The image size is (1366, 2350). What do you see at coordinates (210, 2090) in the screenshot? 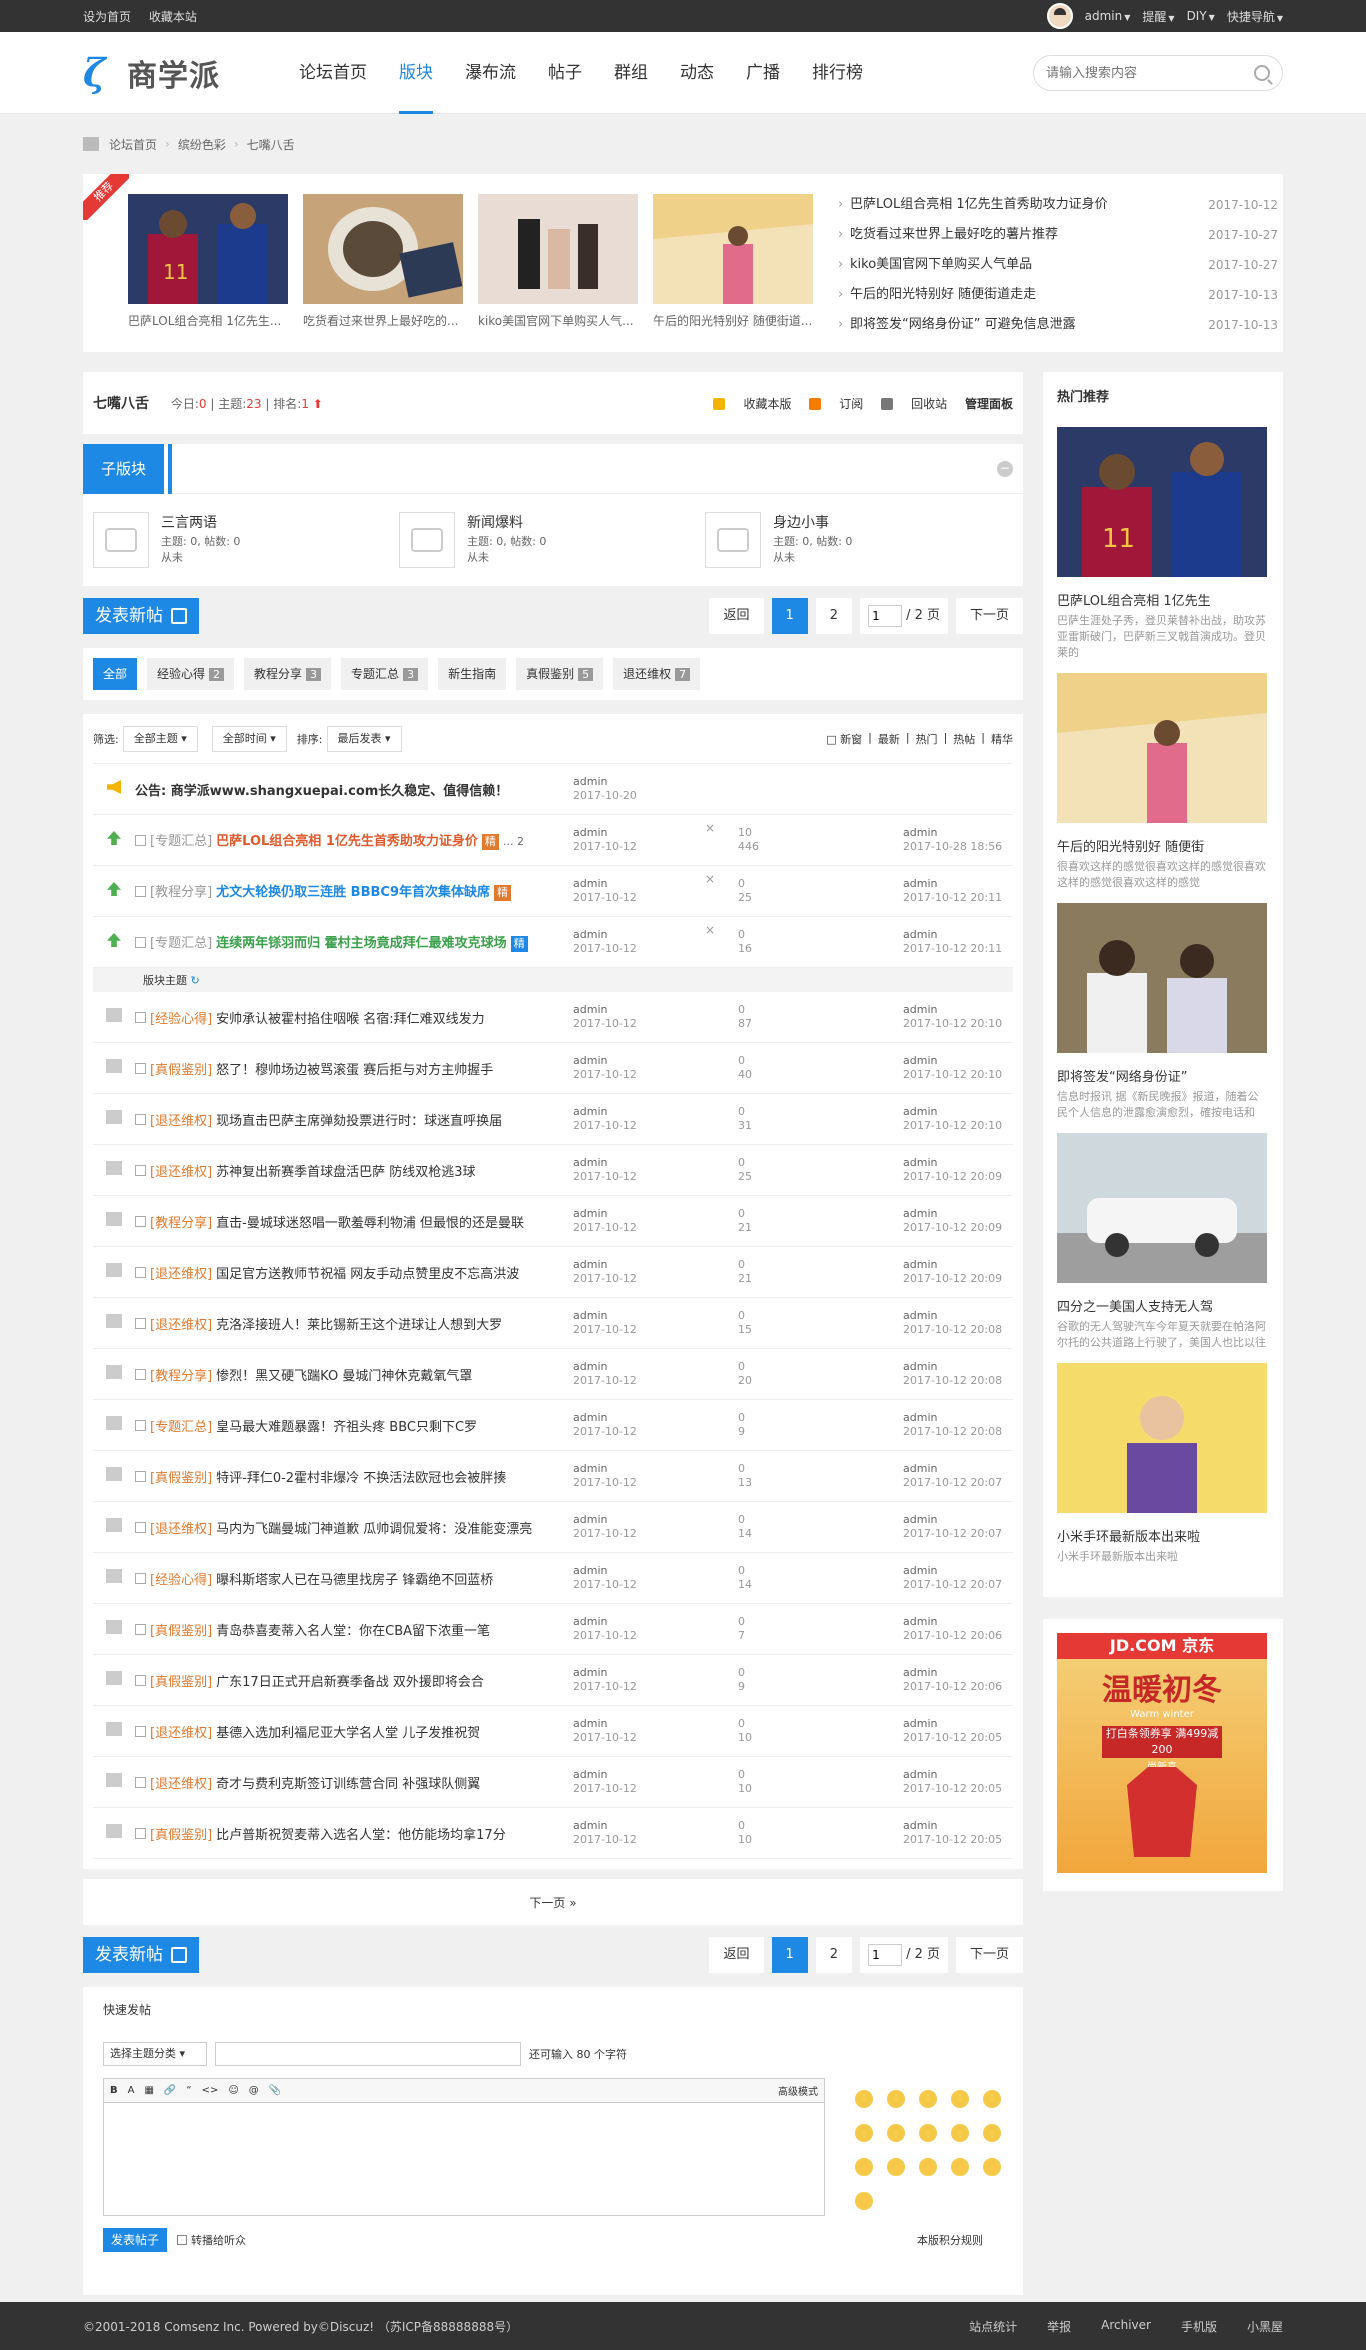
I see `code-icon: <>` at bounding box center [210, 2090].